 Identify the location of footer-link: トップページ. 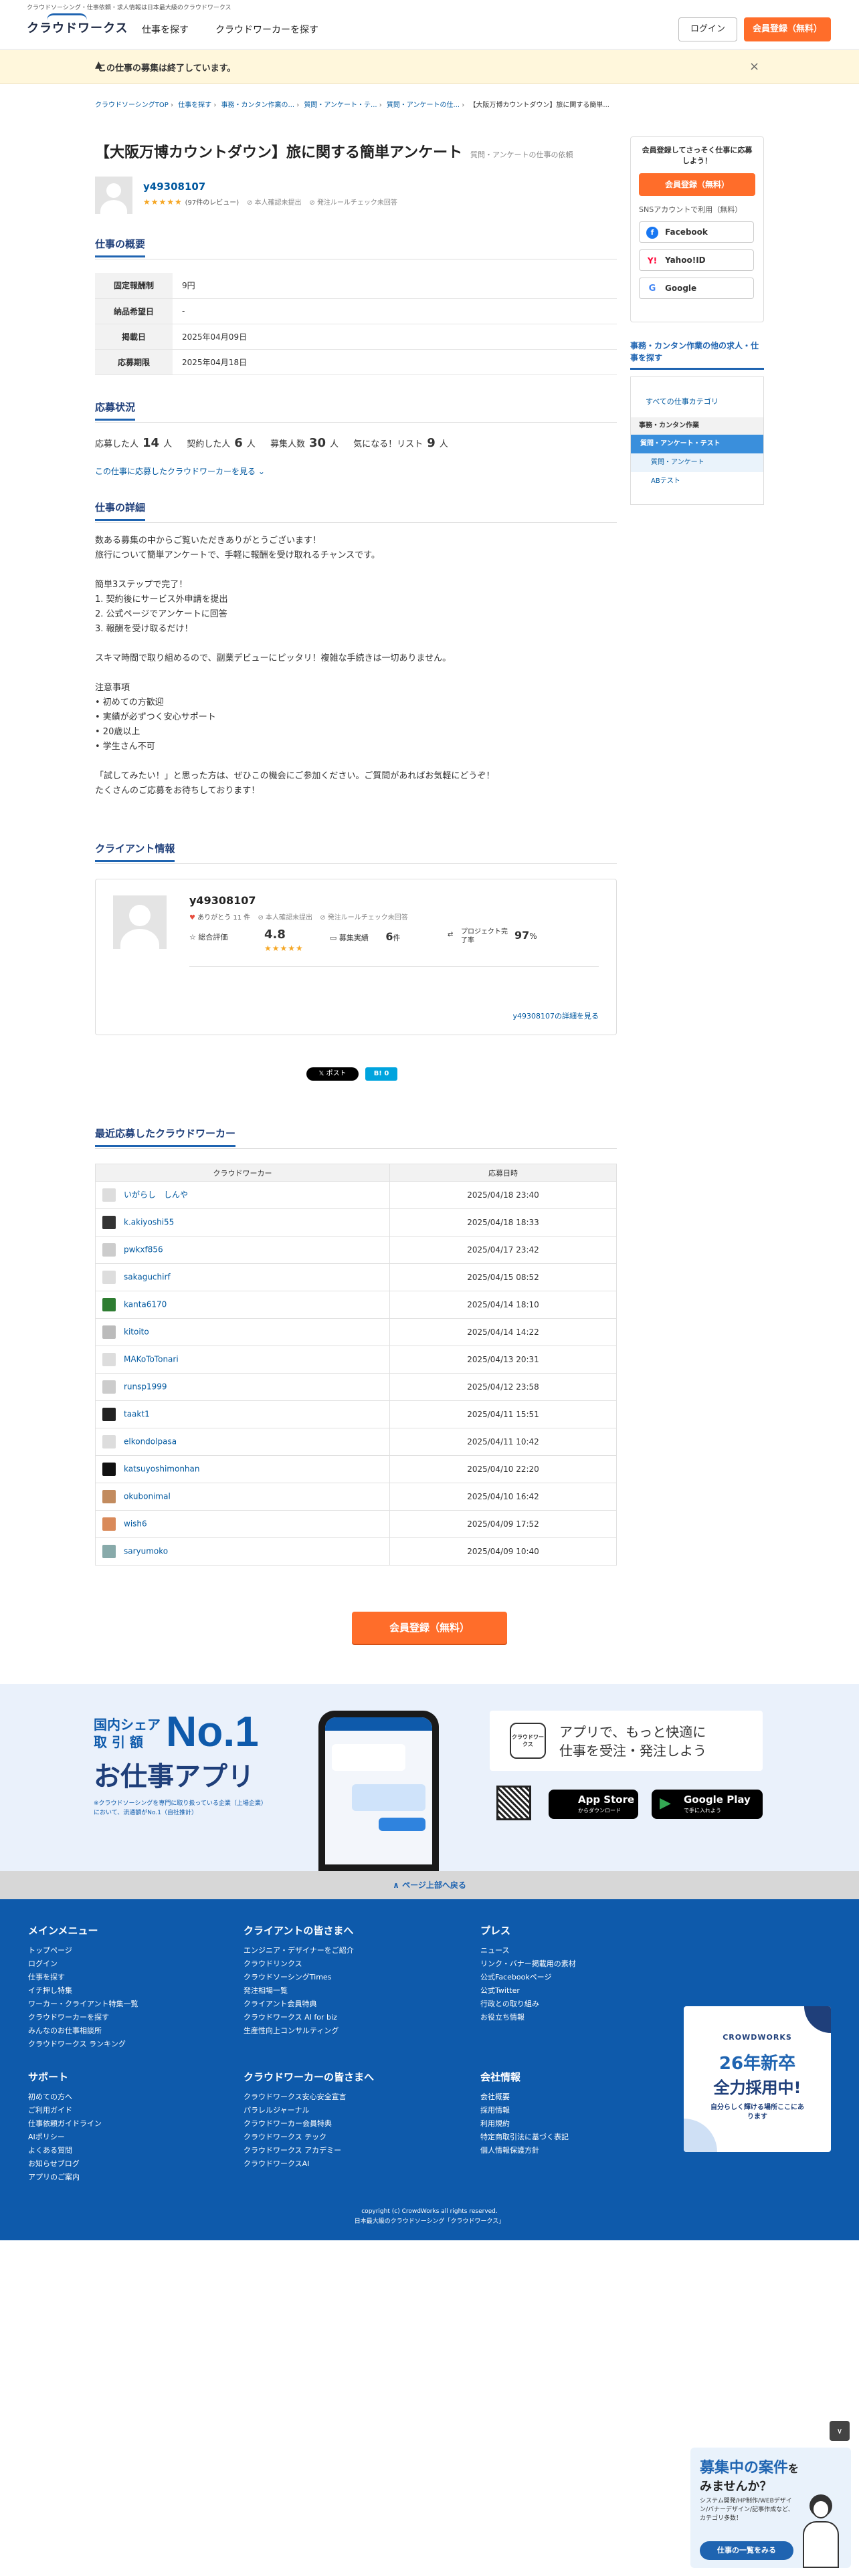
(128, 1950).